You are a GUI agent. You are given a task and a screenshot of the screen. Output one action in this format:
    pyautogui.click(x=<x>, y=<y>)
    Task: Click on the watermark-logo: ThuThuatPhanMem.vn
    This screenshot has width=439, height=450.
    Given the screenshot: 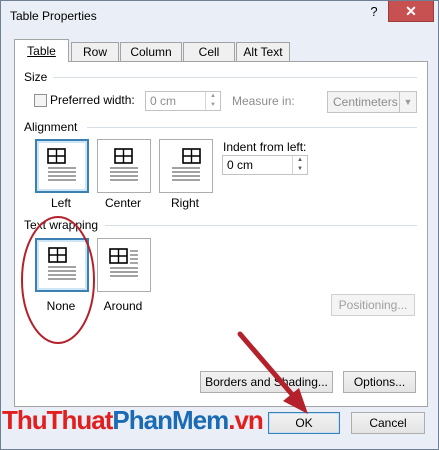 What is the action you would take?
    pyautogui.click(x=133, y=420)
    